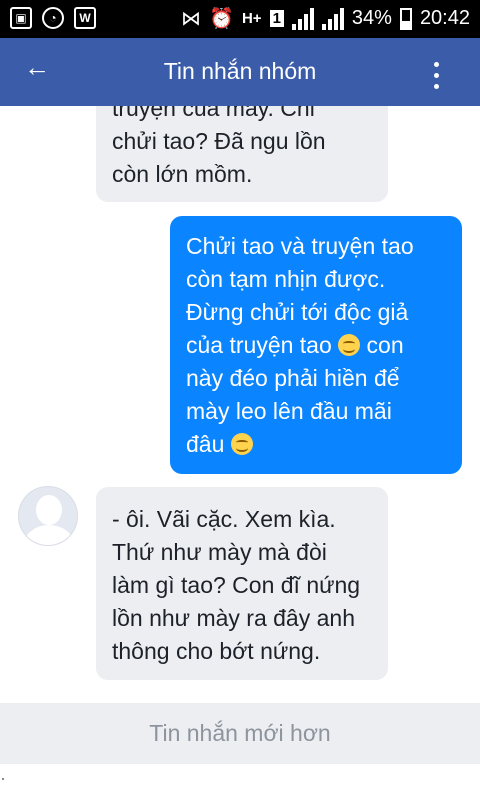 The image size is (480, 800). What do you see at coordinates (182, 174) in the screenshot?
I see `message-line: còn lớn mồm.` at bounding box center [182, 174].